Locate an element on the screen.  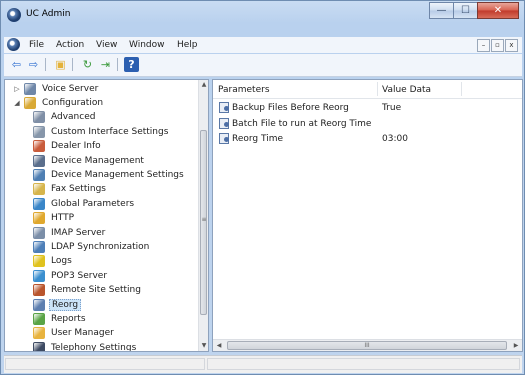
tree-item-label: Custom Interface Settings is located at coordinates (110, 131).